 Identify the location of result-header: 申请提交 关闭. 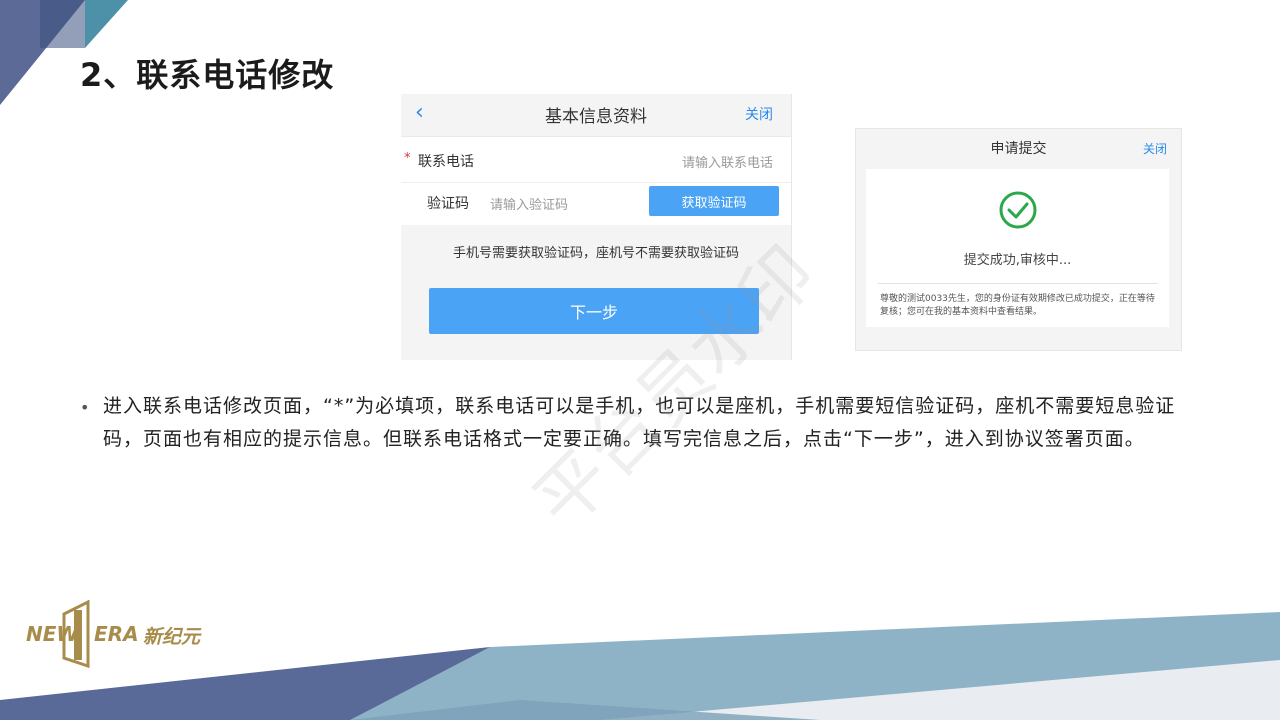
(1018, 149).